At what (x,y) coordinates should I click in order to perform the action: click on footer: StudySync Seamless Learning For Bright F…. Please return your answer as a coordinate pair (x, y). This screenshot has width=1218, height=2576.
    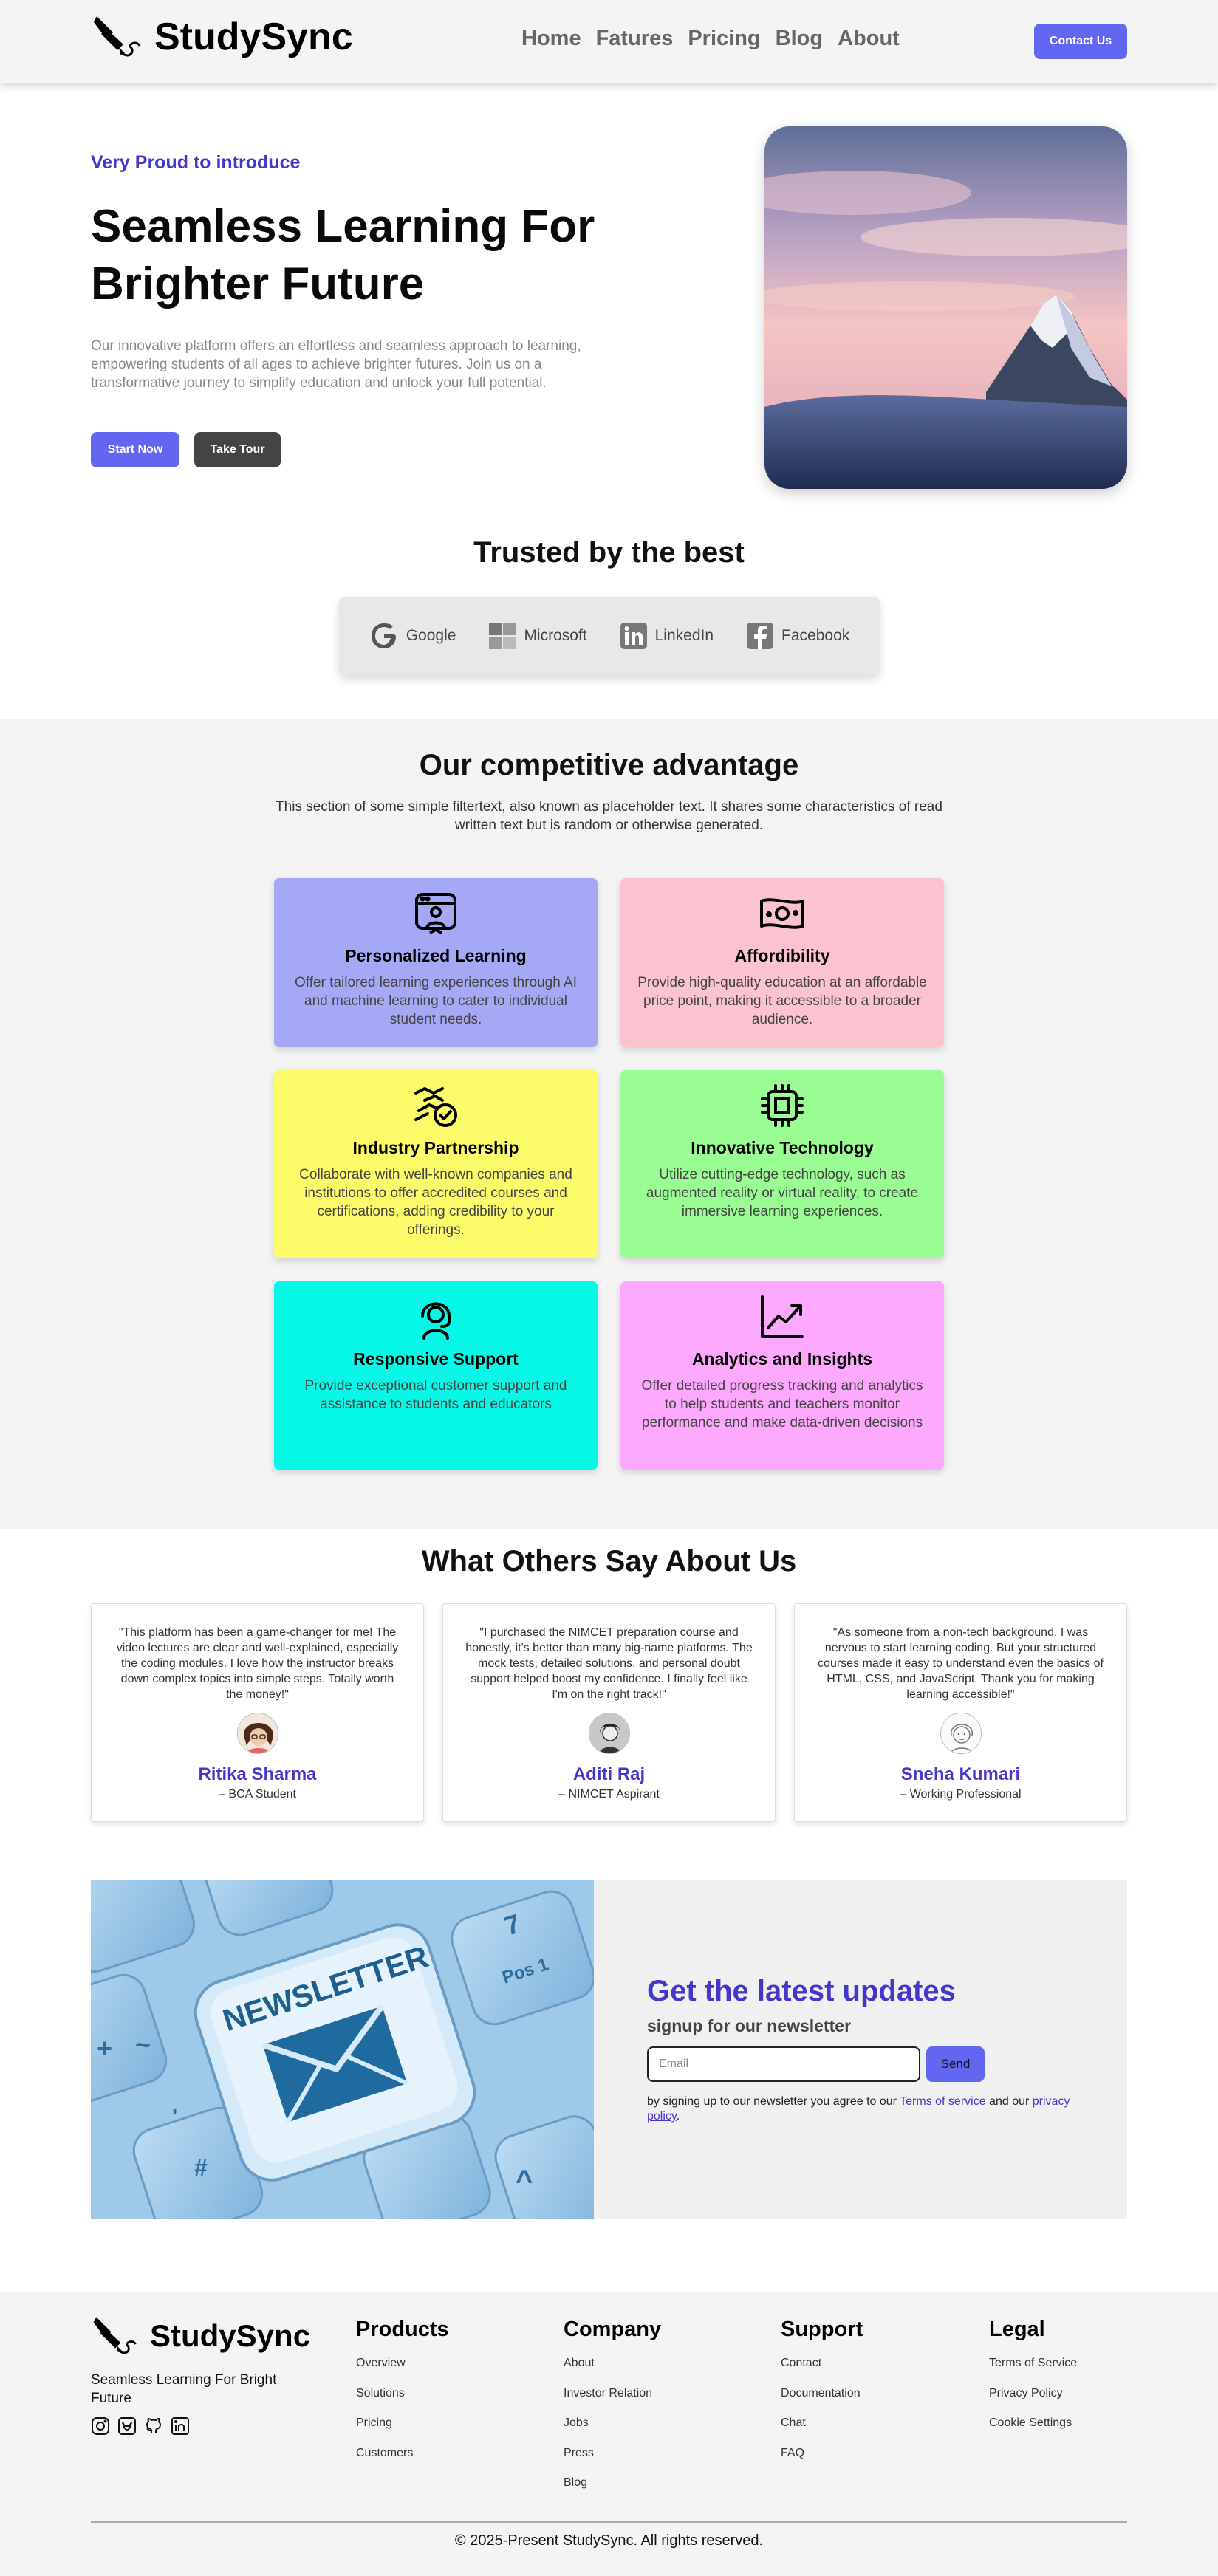
    Looking at the image, I should click on (609, 2434).